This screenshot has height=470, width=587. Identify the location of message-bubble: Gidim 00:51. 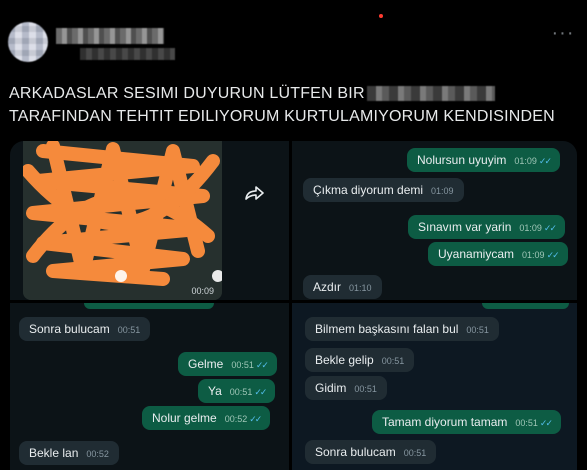
(346, 388).